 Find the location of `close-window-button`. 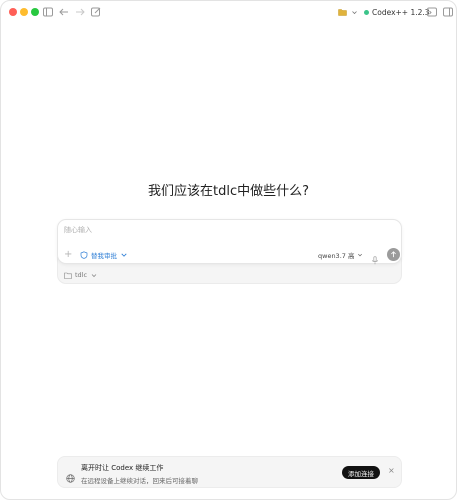

close-window-button is located at coordinates (13, 12).